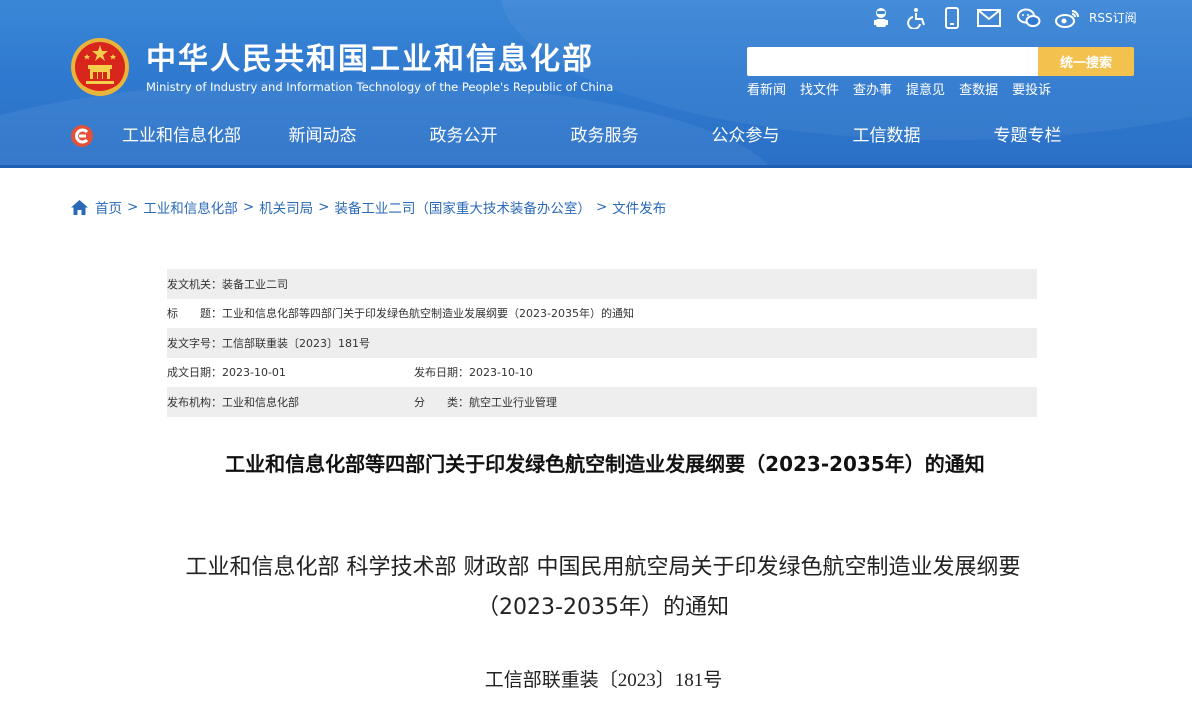 The image size is (1192, 718). I want to click on accessibility-icon, so click(917, 18).